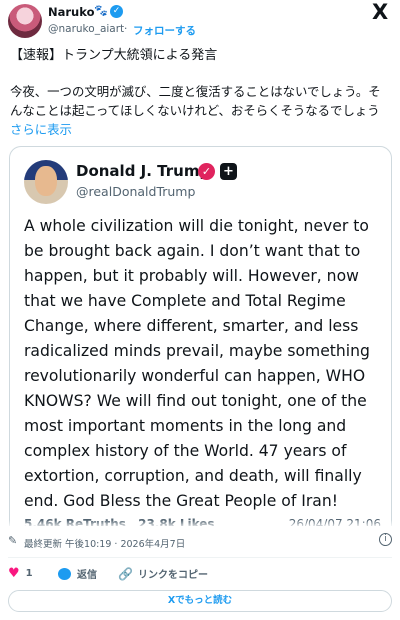 Image resolution: width=400 pixels, height=620 pixels. What do you see at coordinates (125, 574) in the screenshot?
I see `link-icon: 🔗` at bounding box center [125, 574].